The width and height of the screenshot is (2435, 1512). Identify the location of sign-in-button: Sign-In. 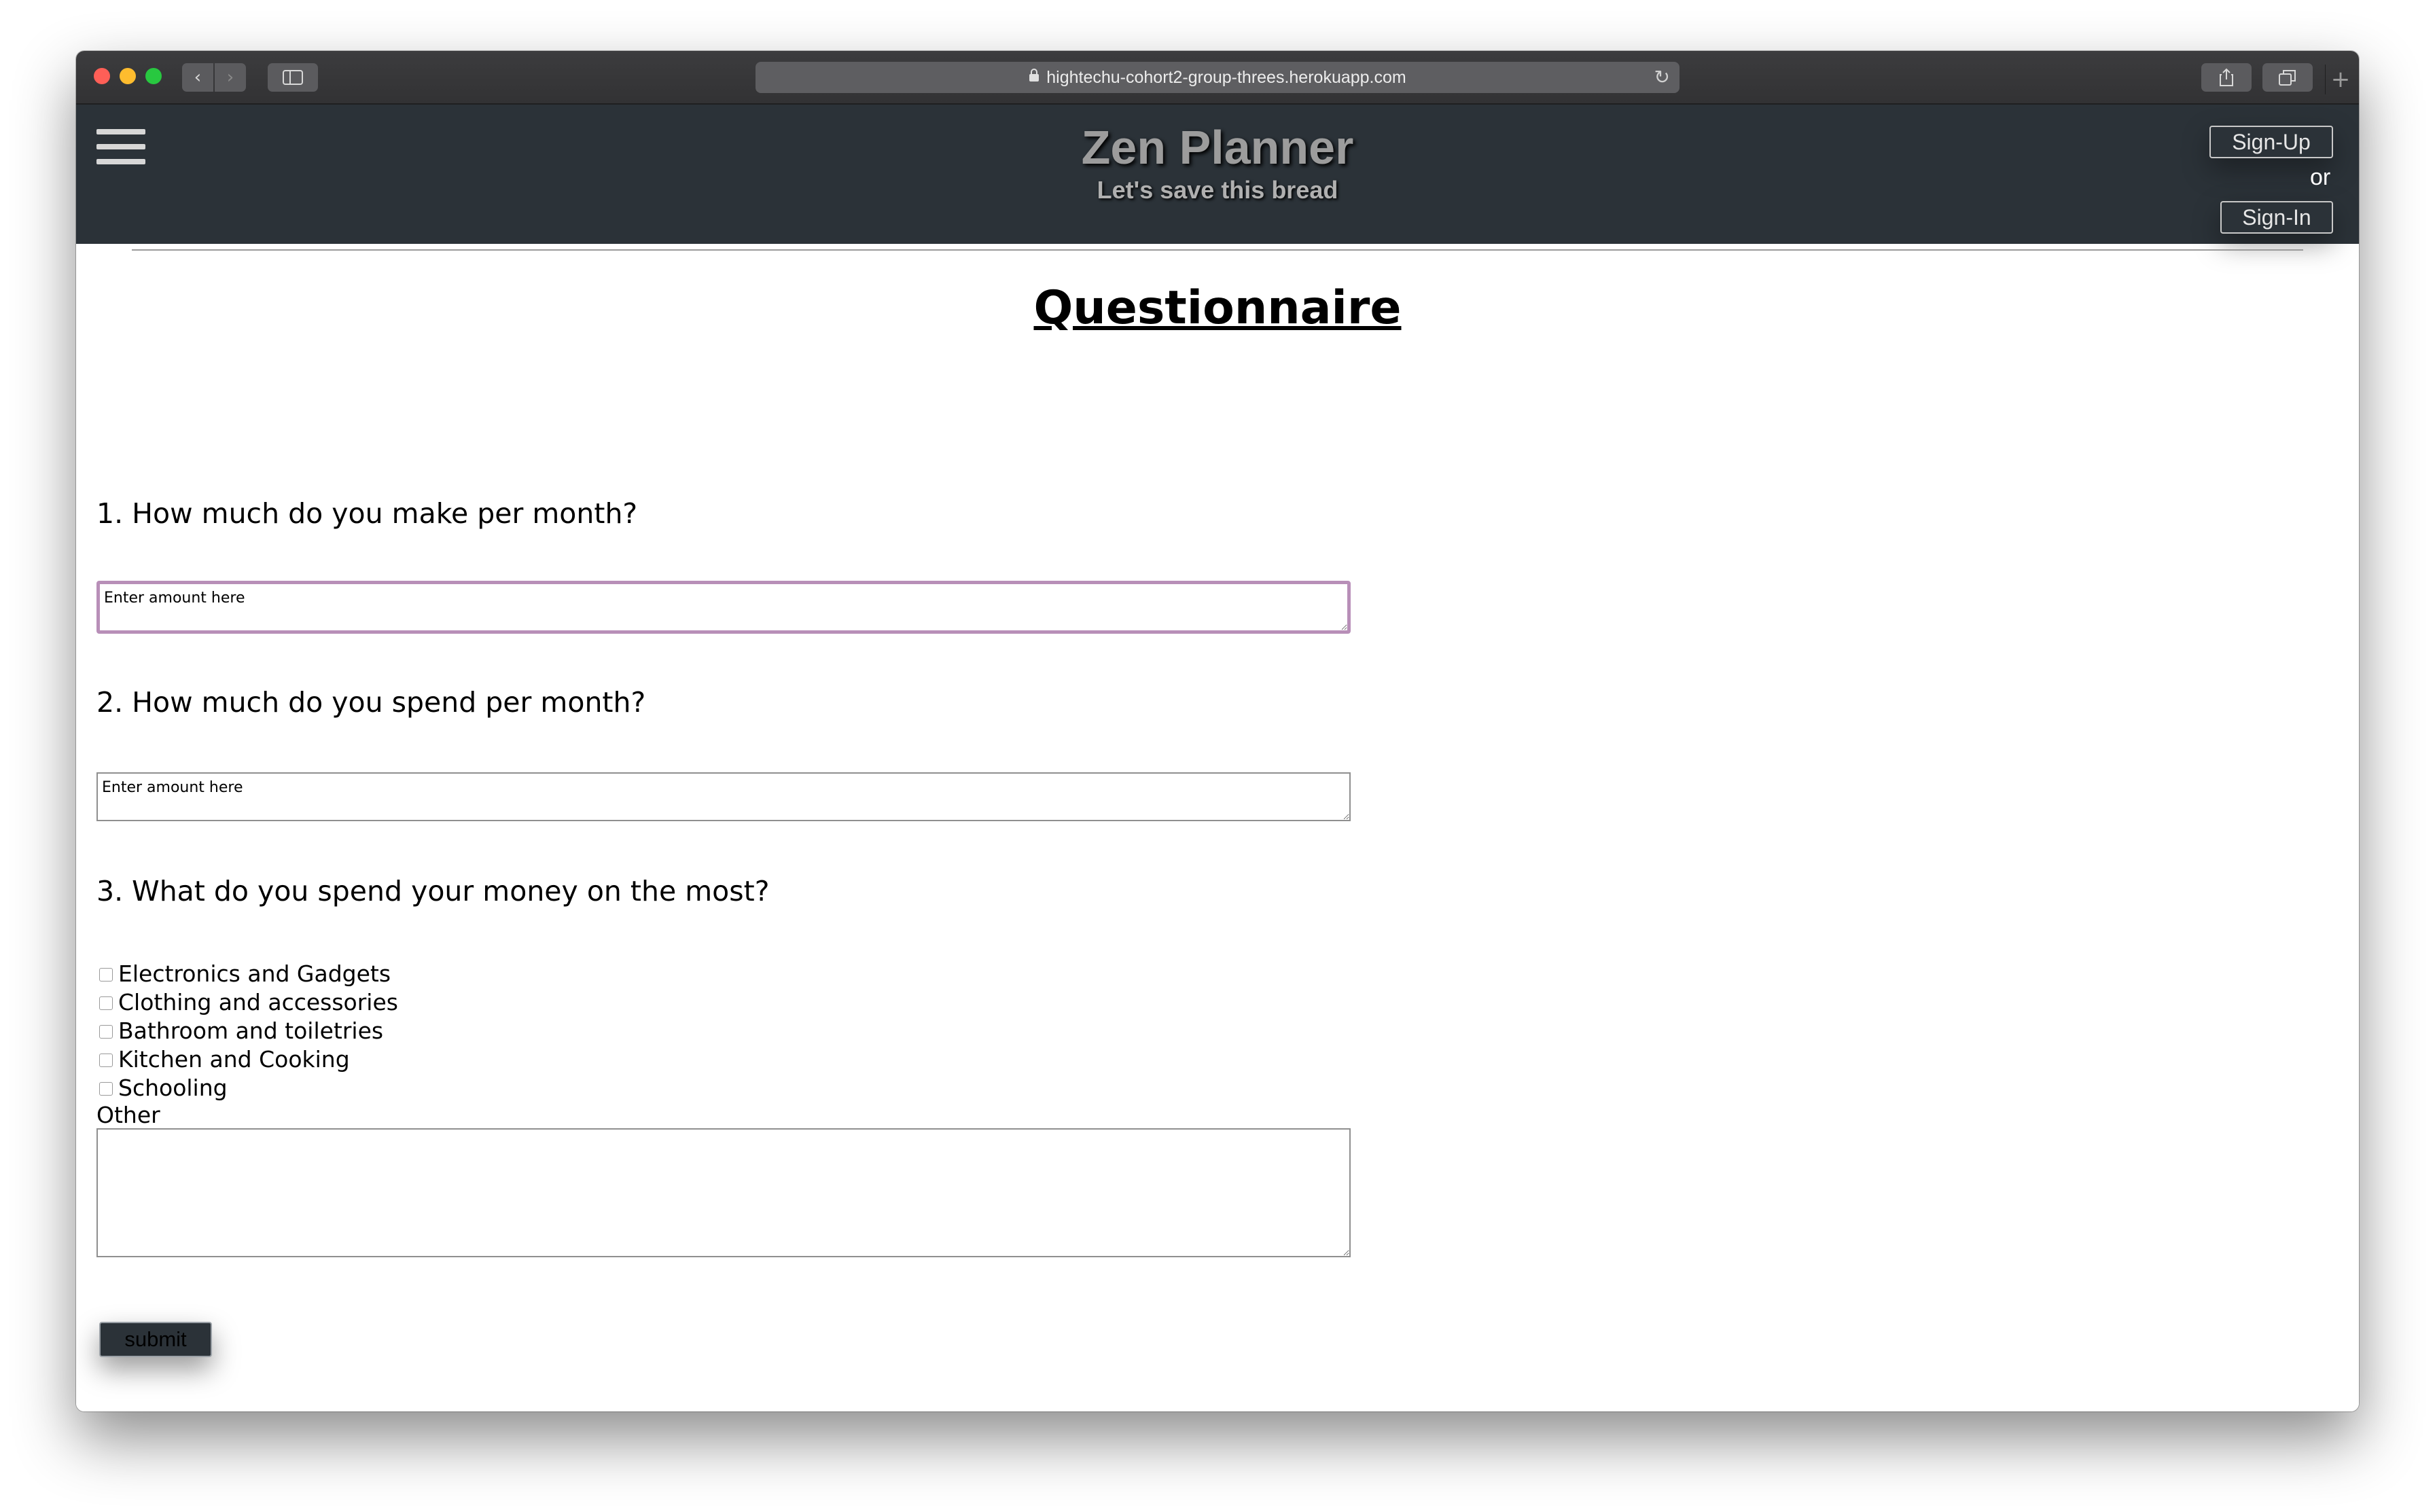
(2276, 217).